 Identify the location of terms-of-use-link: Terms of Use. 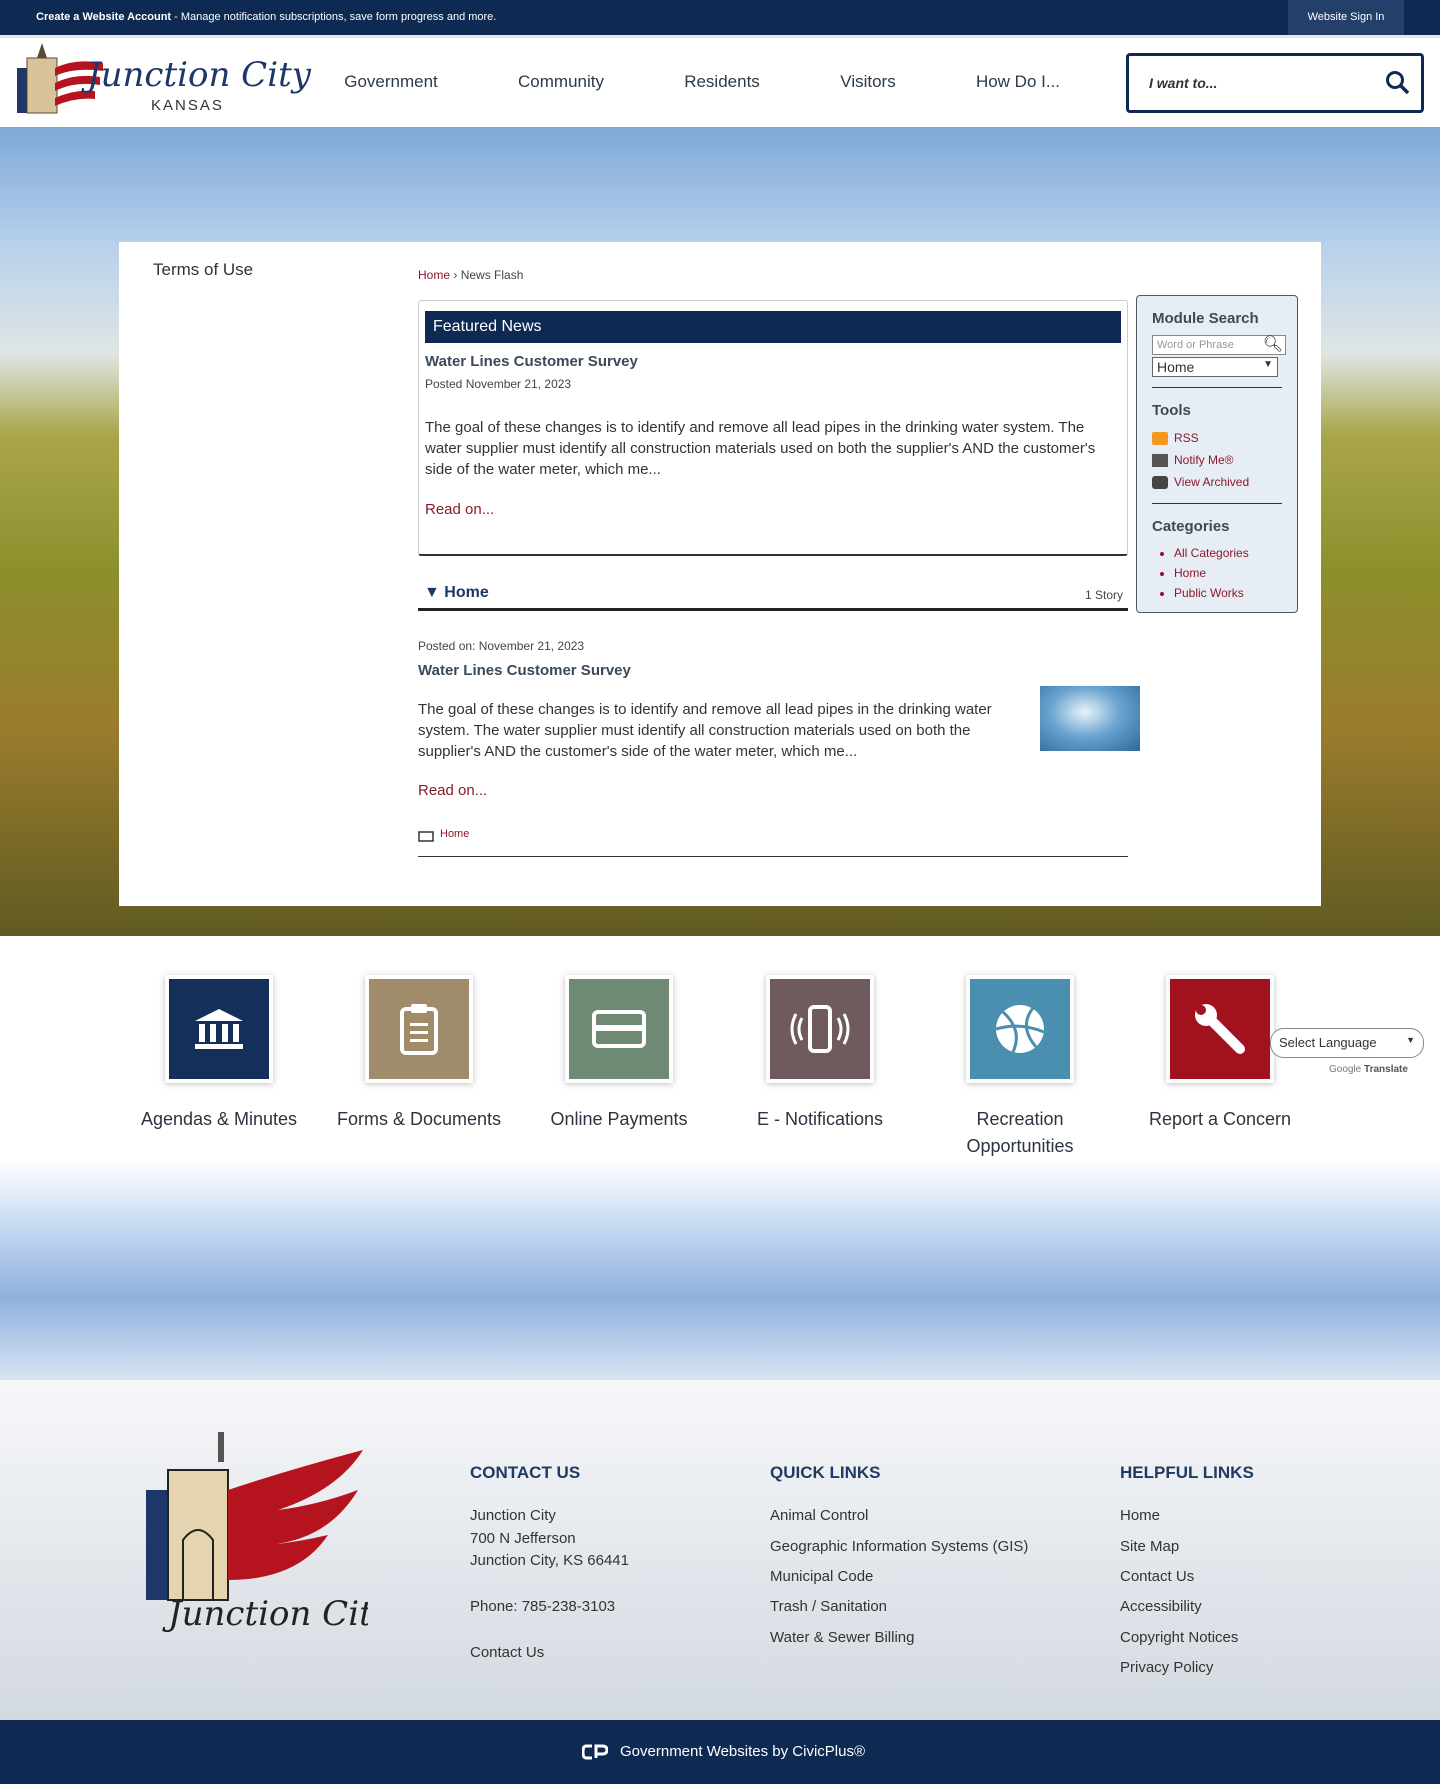
(203, 270).